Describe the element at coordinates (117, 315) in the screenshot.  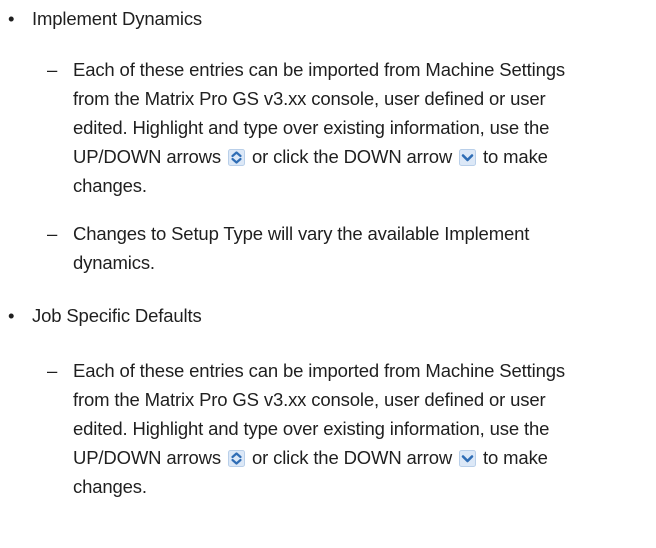
I see `bullet-title: Job Specific Defaults` at that location.